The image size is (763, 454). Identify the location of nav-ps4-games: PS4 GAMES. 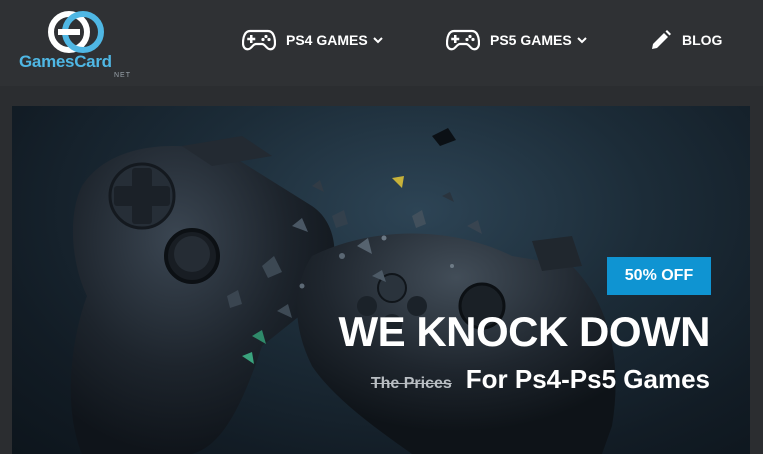
(313, 40).